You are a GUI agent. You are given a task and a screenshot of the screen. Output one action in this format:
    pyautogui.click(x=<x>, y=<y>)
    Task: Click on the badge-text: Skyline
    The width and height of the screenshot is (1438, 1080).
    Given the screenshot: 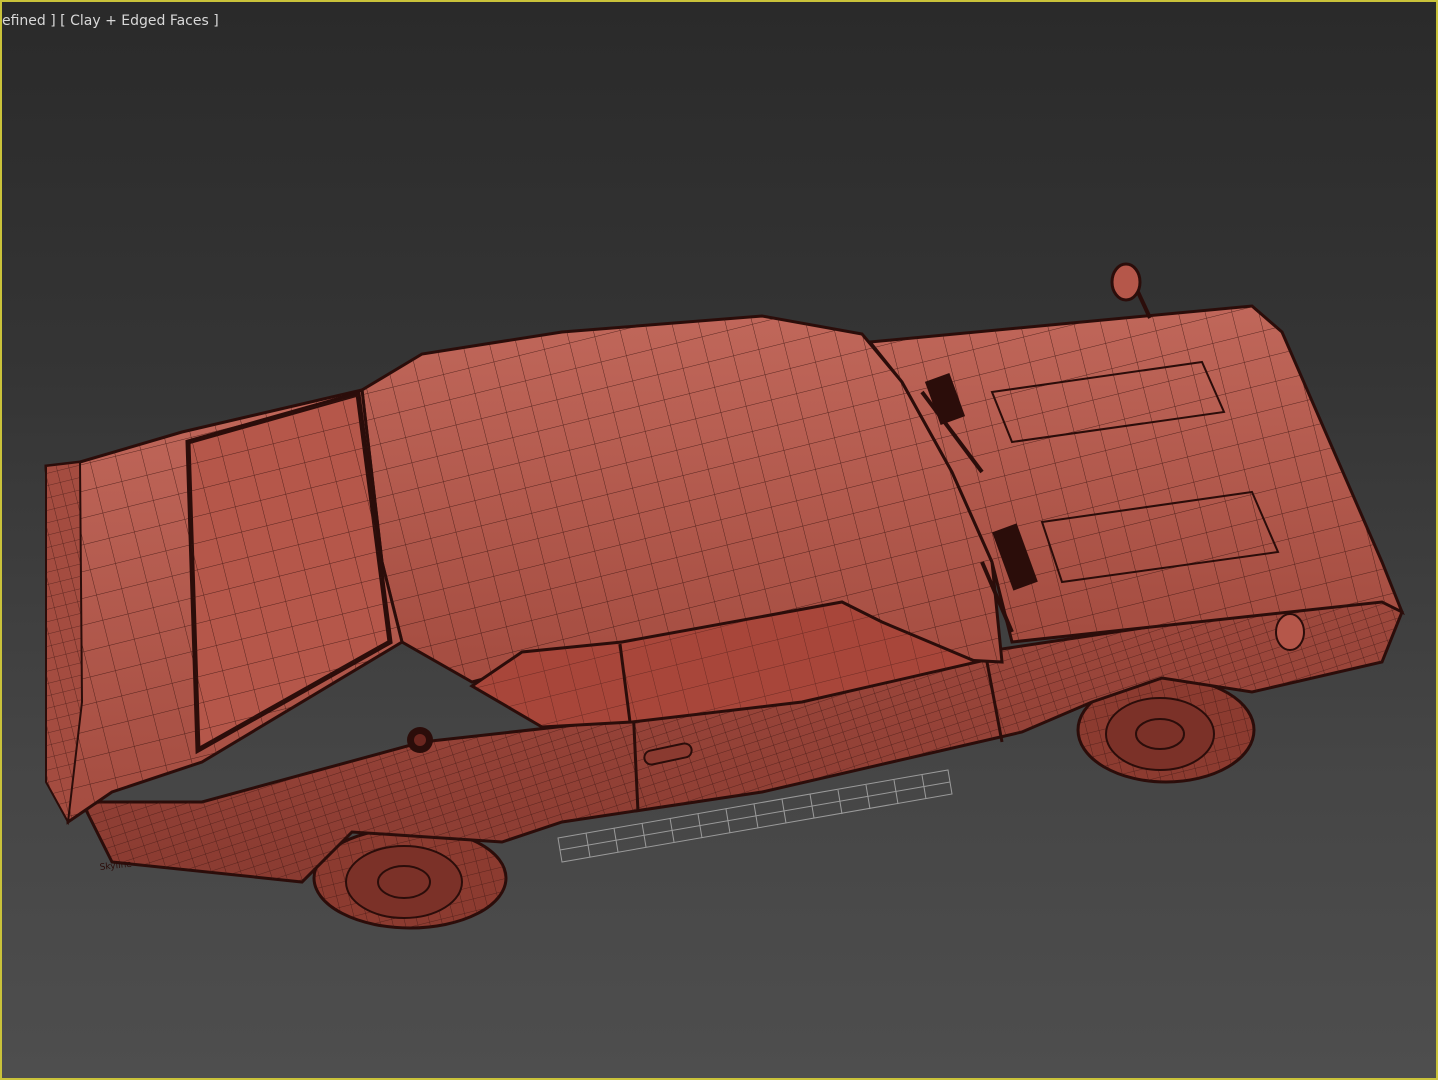 What is the action you would take?
    pyautogui.click(x=116, y=866)
    